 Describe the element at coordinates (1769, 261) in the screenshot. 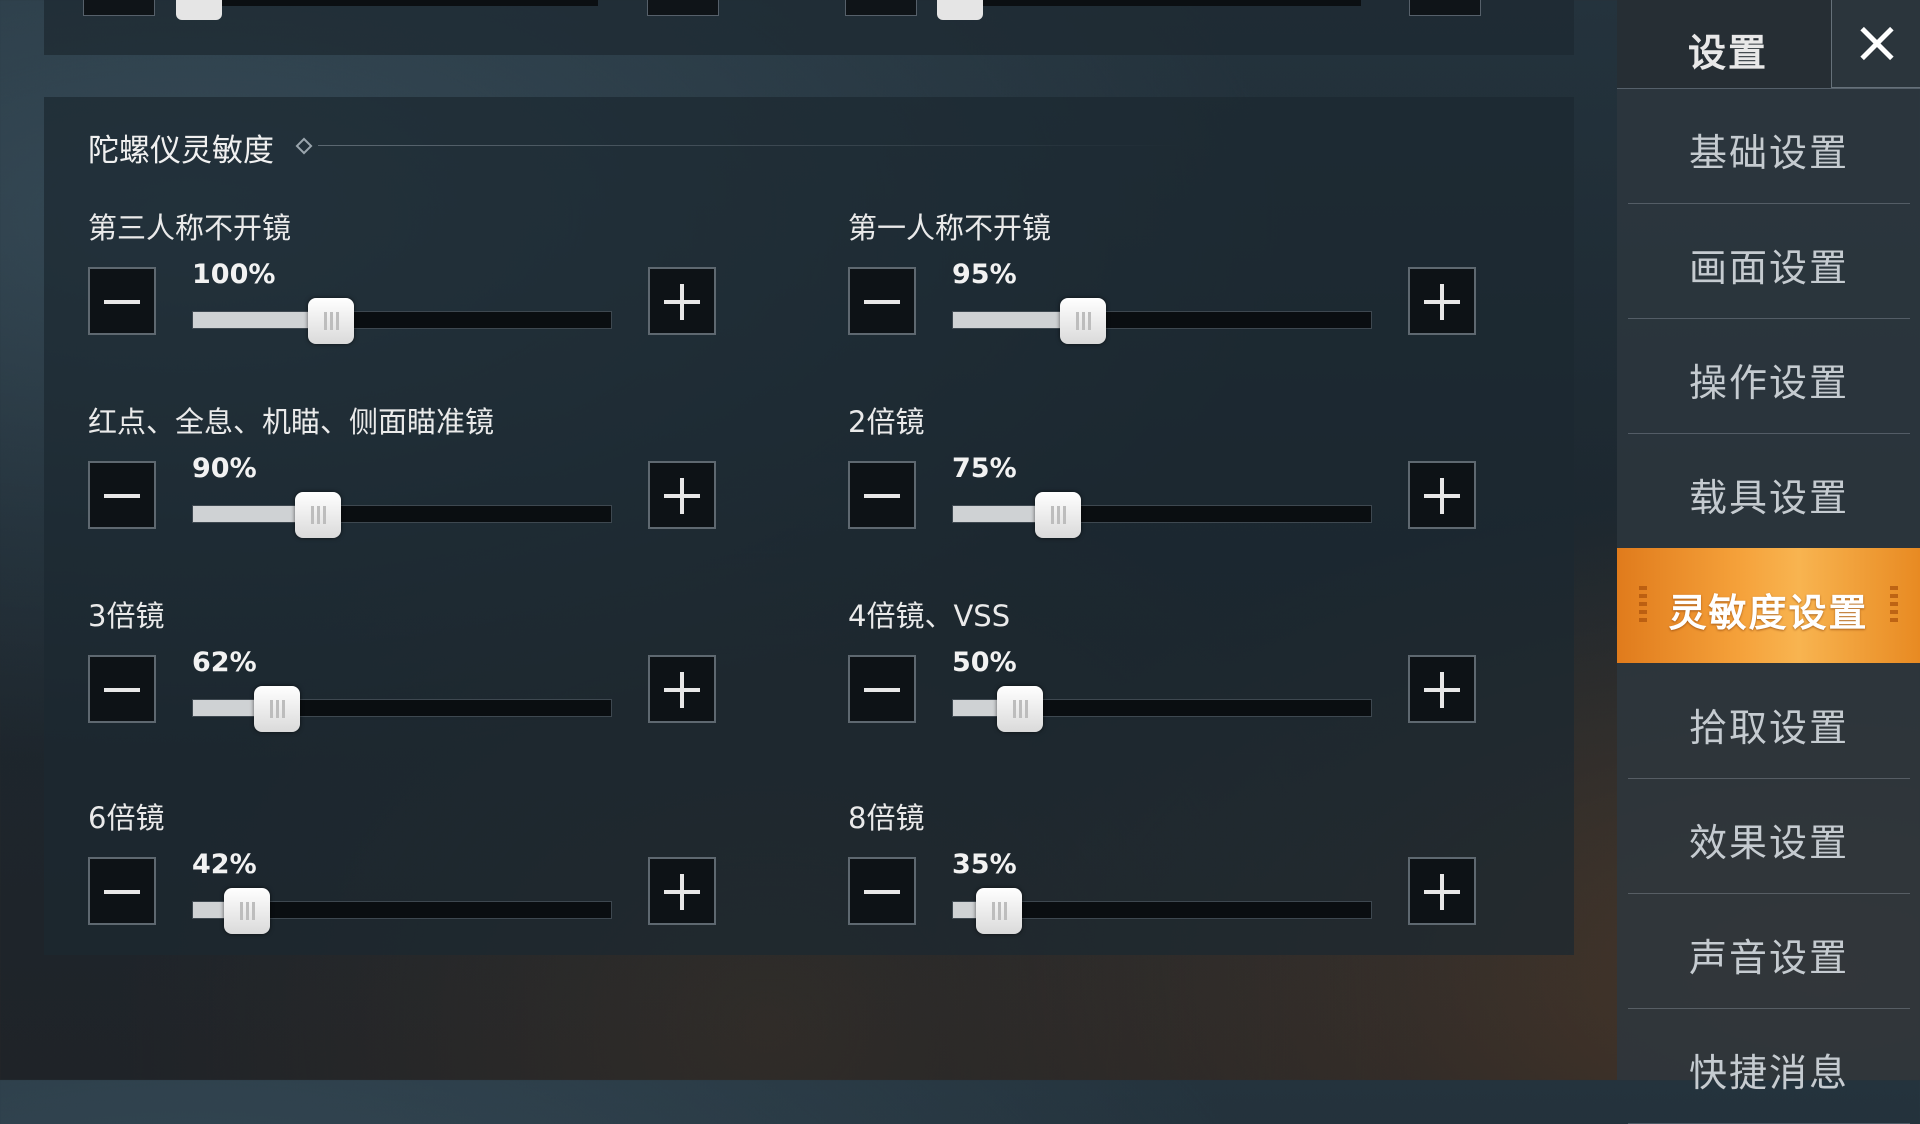

I see `sidebar-item-2: 画面设置` at that location.